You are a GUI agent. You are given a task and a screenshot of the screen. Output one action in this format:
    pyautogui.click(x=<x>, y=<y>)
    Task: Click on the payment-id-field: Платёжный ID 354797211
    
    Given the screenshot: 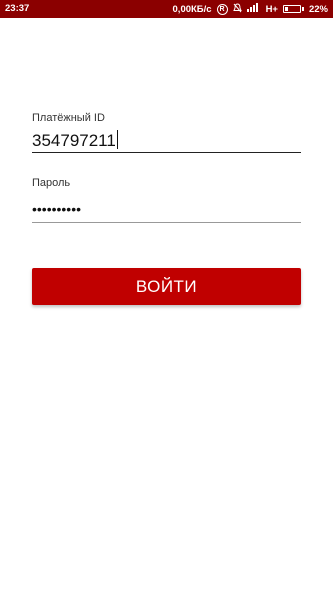 What is the action you would take?
    pyautogui.click(x=166, y=132)
    